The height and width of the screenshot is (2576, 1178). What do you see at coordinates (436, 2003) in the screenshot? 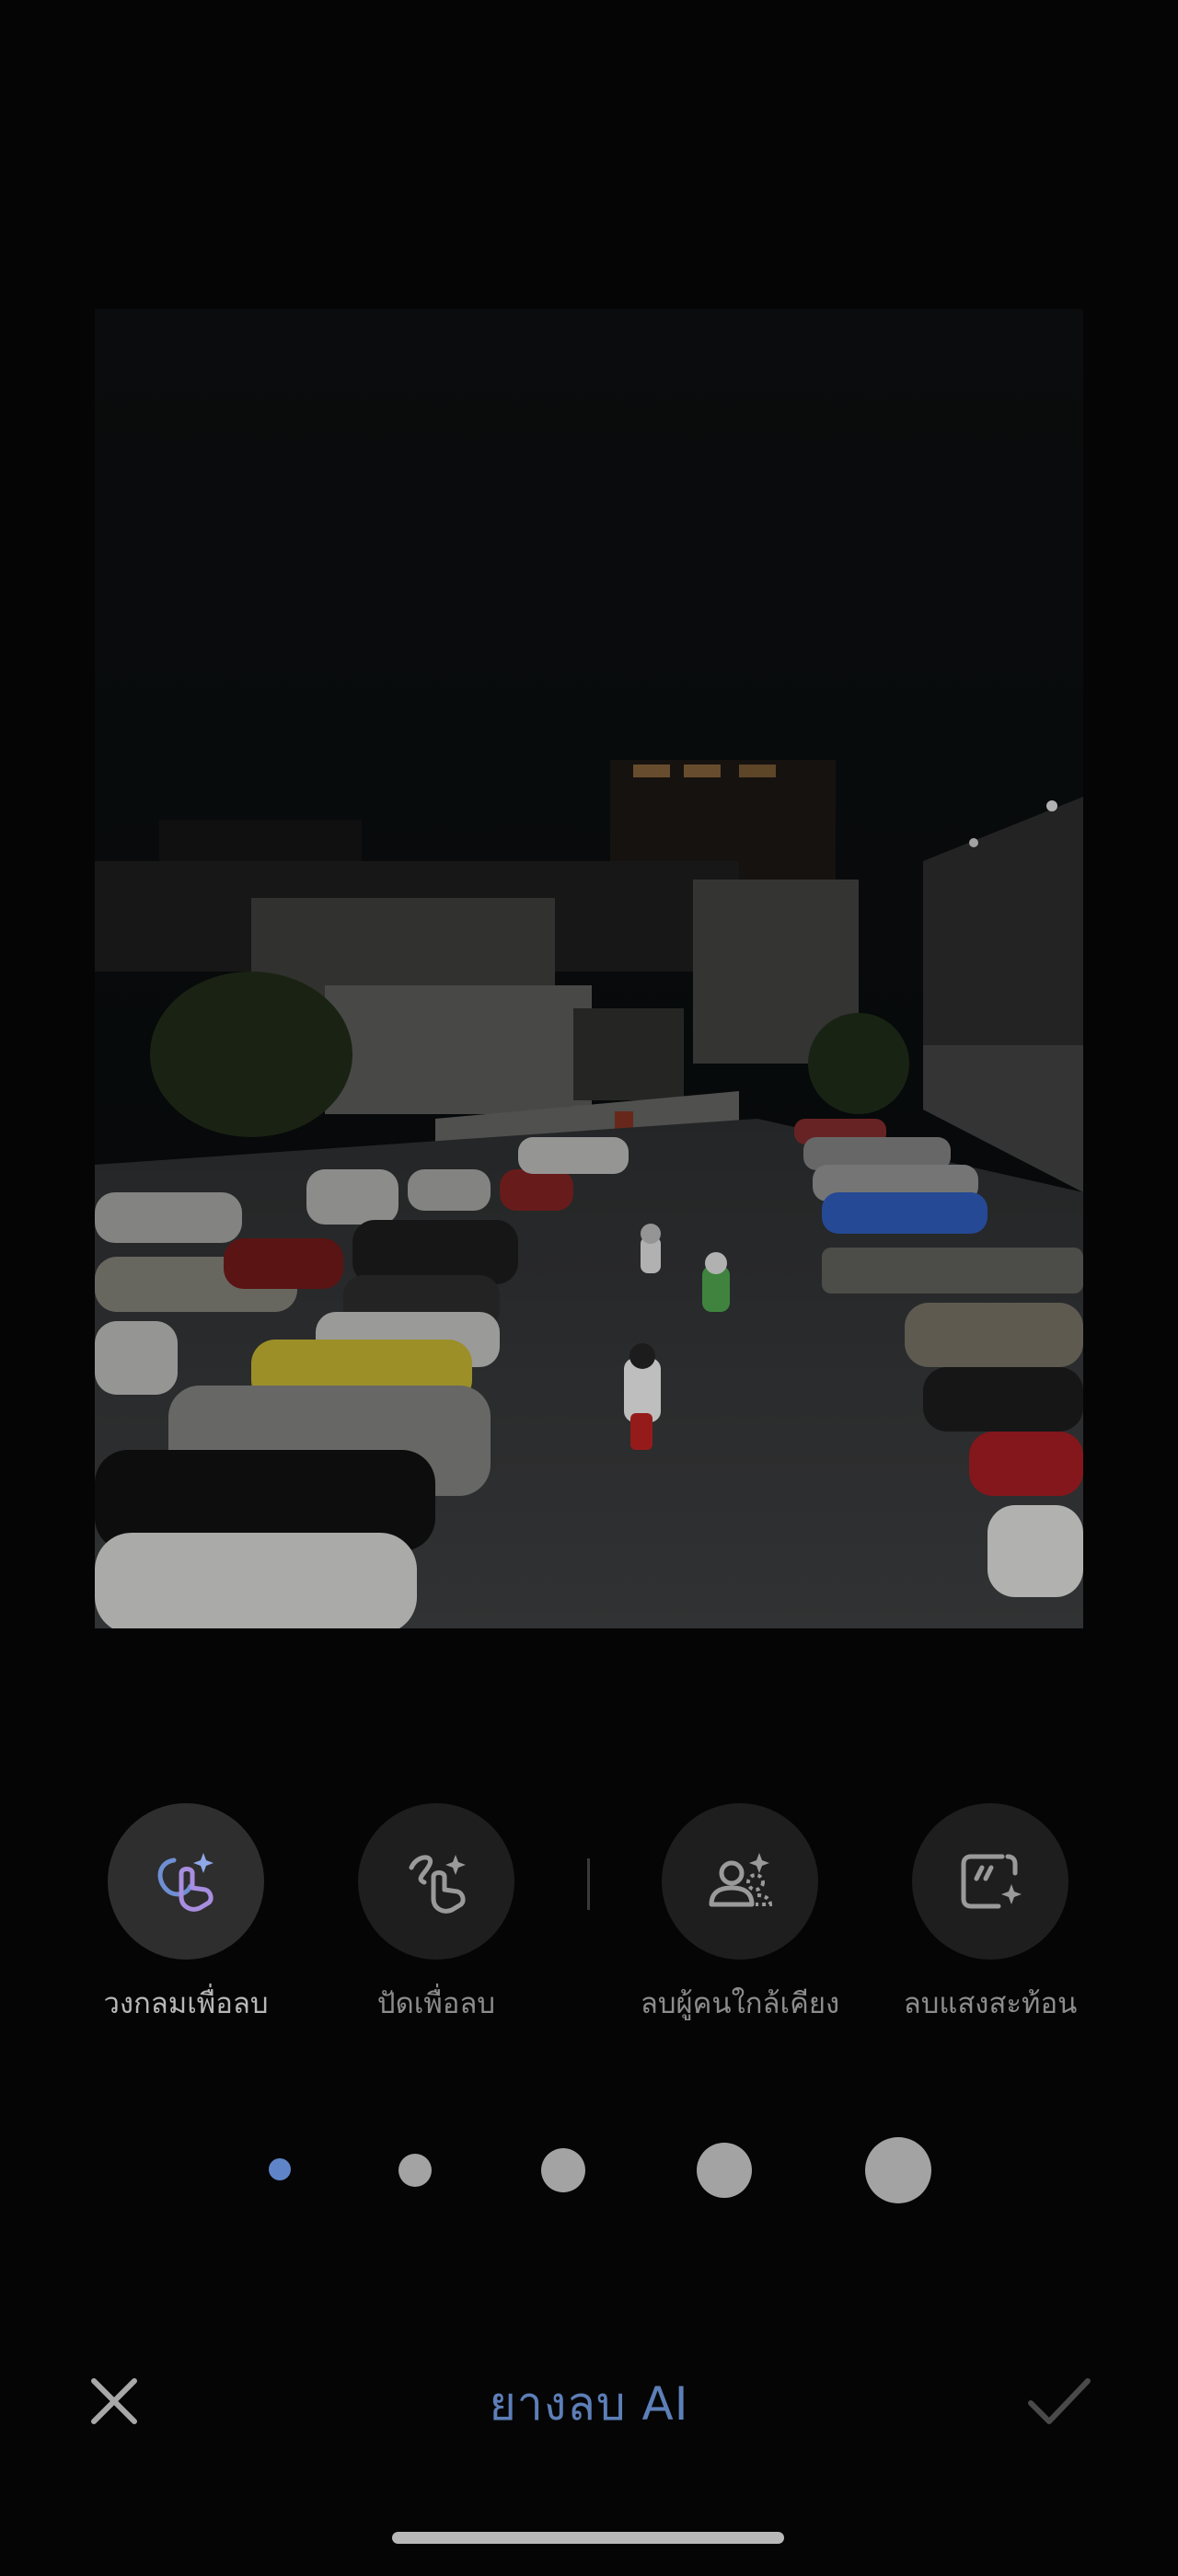
I see `tool-brush-to-erase-label: ปัดเพื่อลบ` at bounding box center [436, 2003].